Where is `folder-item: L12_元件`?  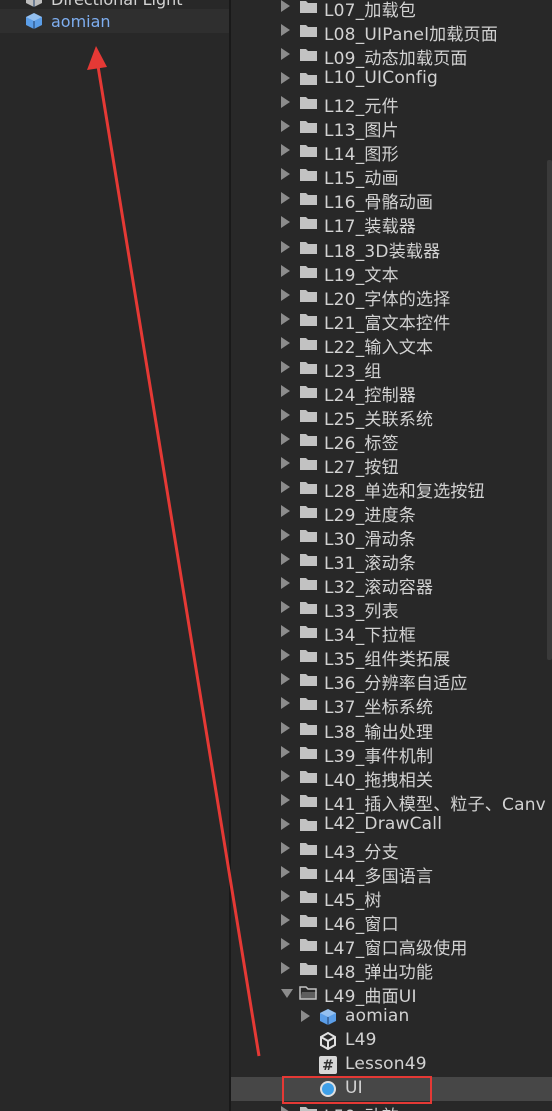
folder-item: L12_元件 is located at coordinates (391, 104).